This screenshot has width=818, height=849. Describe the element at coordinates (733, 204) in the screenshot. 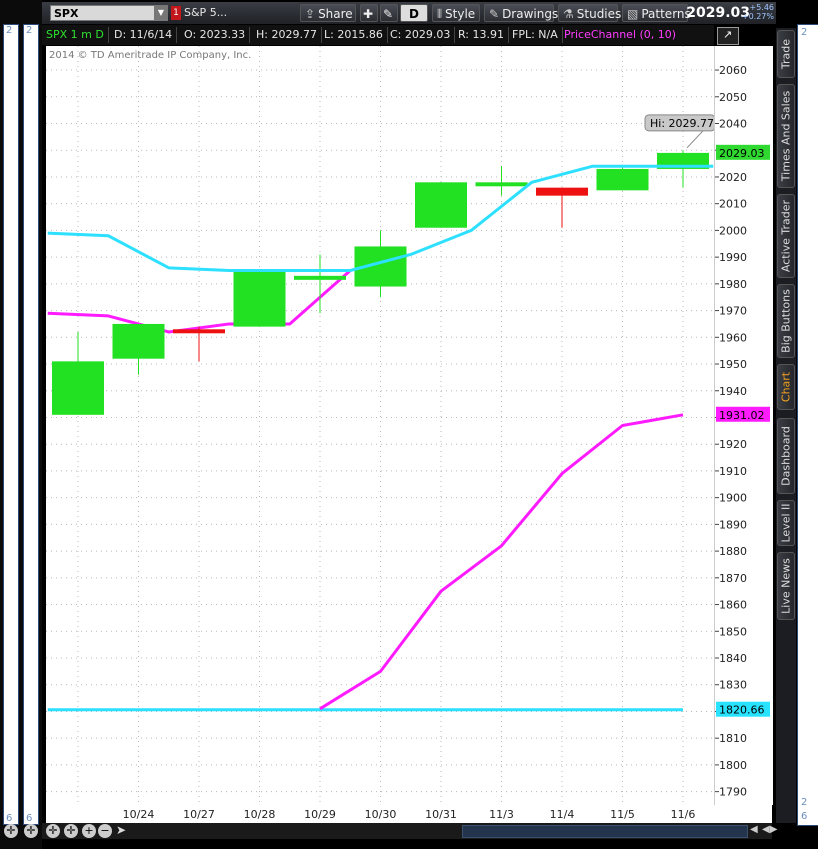

I see `price-tick-label: 2010` at that location.